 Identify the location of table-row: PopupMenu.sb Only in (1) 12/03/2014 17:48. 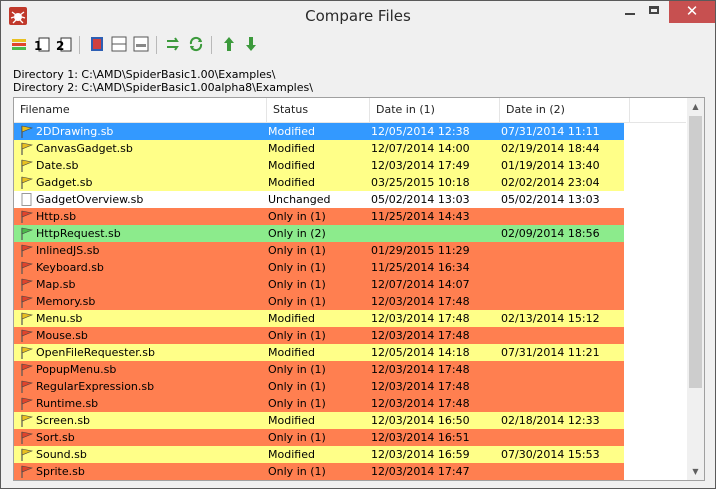
(319, 369).